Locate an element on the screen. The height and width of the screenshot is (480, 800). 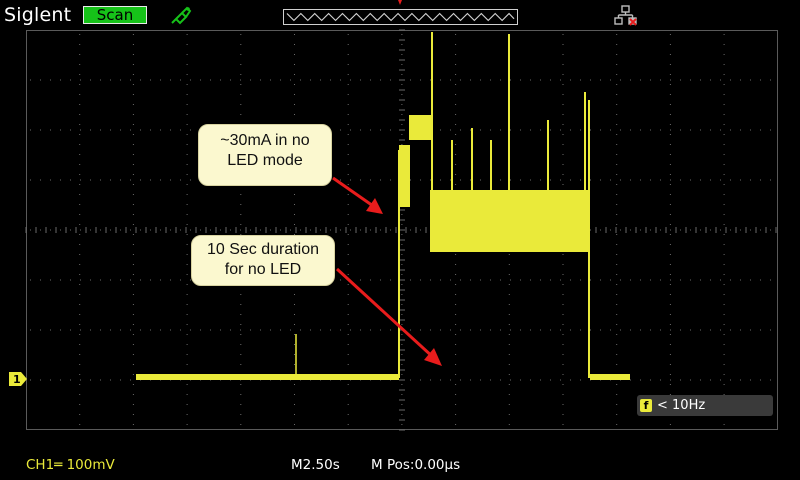
status-bar: CH1═ 100mV M2.50s M Pos:0.00µs is located at coordinates (400, 465).